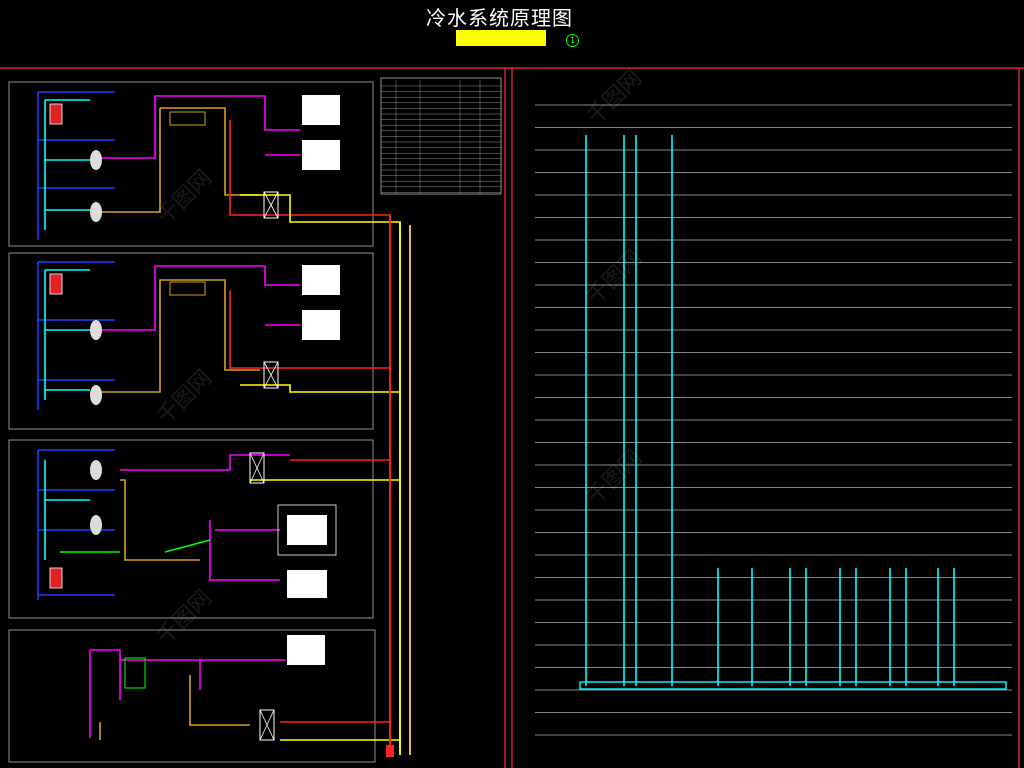 This screenshot has width=1024, height=768. Describe the element at coordinates (96, 160) in the screenshot. I see `tank-1a` at that location.